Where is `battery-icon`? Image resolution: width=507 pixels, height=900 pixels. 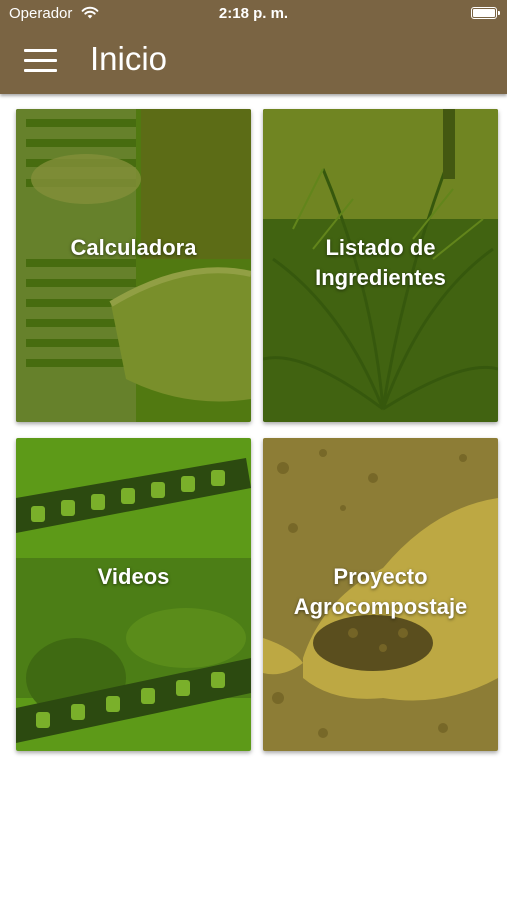
battery-icon is located at coordinates (485, 13).